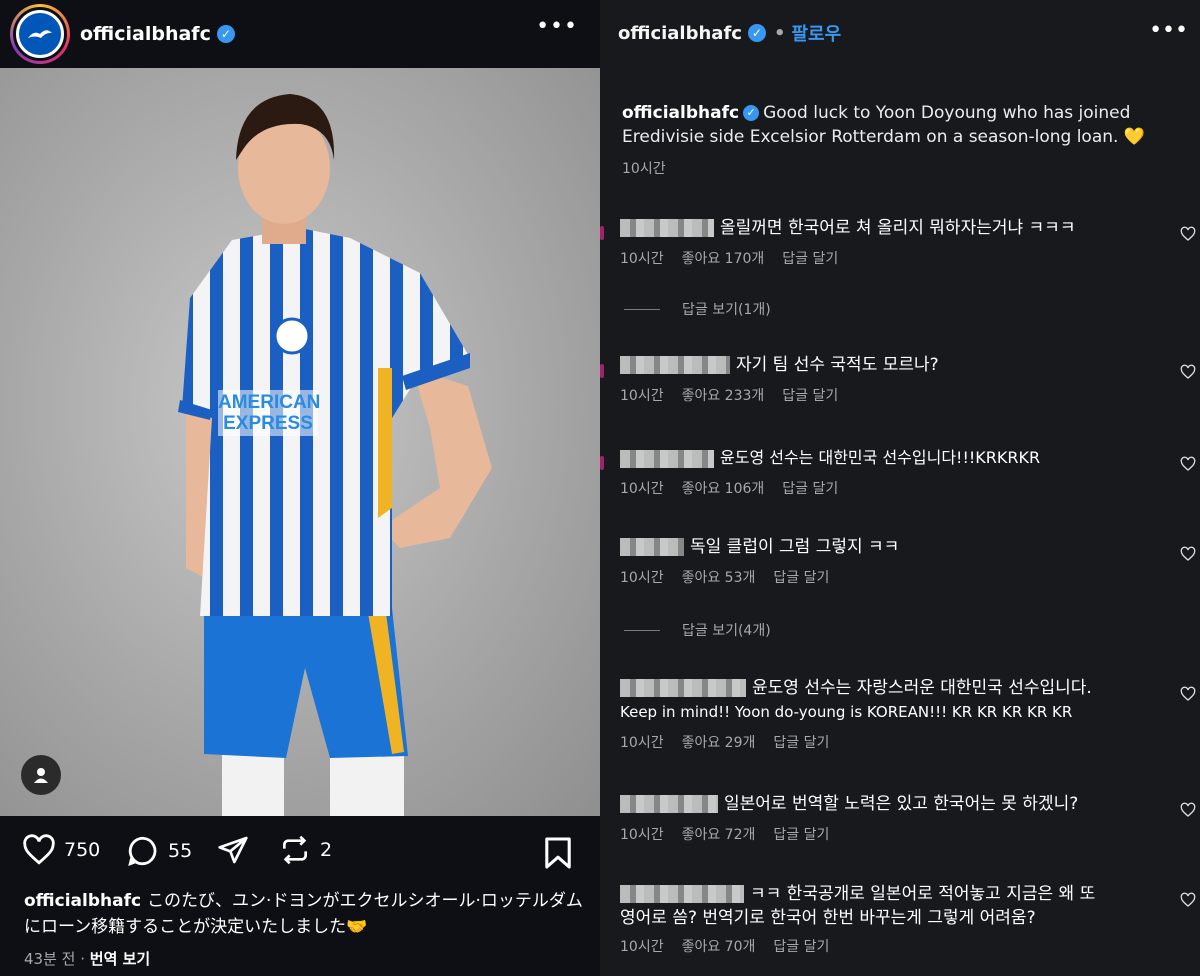 This screenshot has width=1200, height=976. I want to click on comment-likes: 좋아요 233개, so click(723, 395).